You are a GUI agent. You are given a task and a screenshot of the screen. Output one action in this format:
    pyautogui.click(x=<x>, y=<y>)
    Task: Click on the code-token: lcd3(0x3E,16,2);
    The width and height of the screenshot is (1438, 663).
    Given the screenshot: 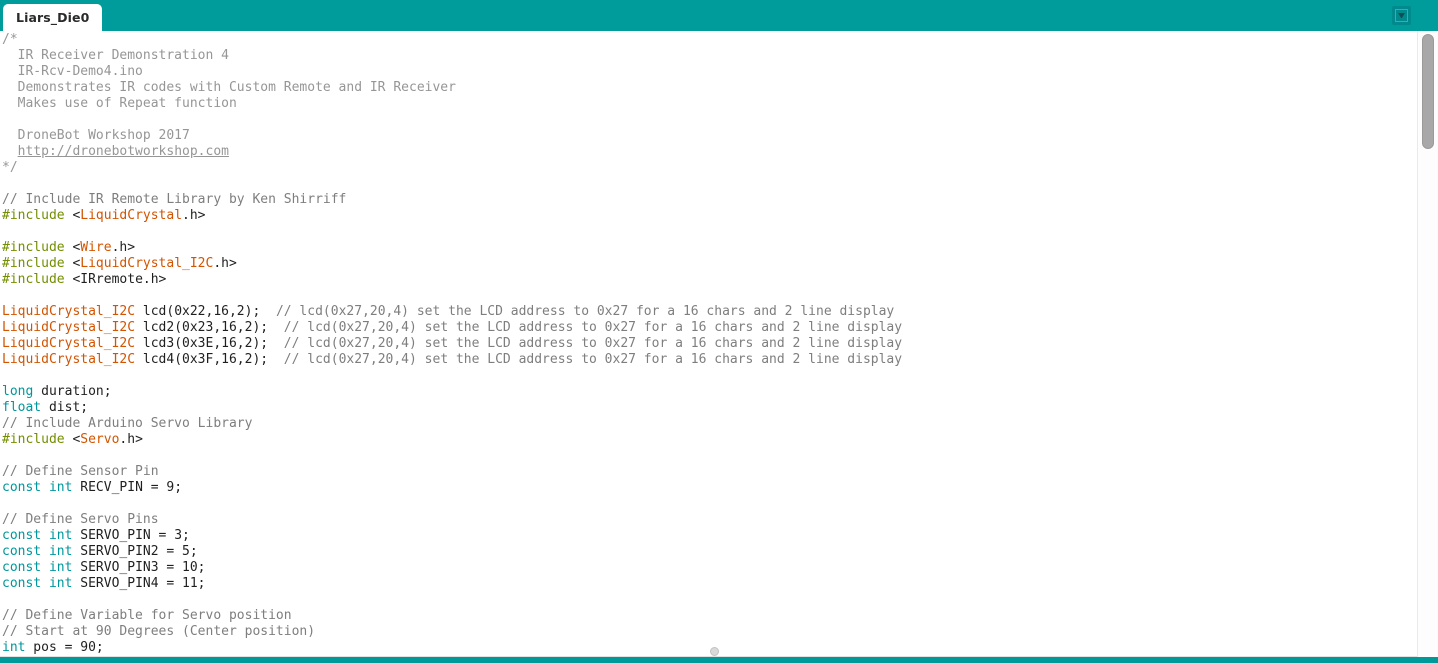 What is the action you would take?
    pyautogui.click(x=209, y=343)
    